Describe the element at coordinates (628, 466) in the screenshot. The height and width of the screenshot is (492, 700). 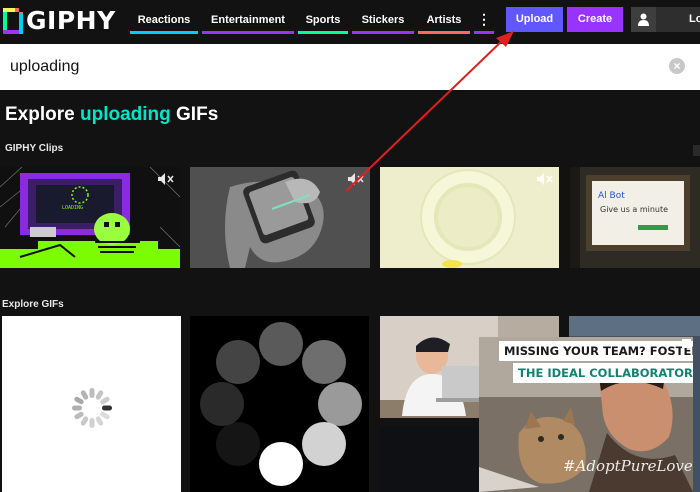
I see `ad-hashtag: #AdoptPureLove` at that location.